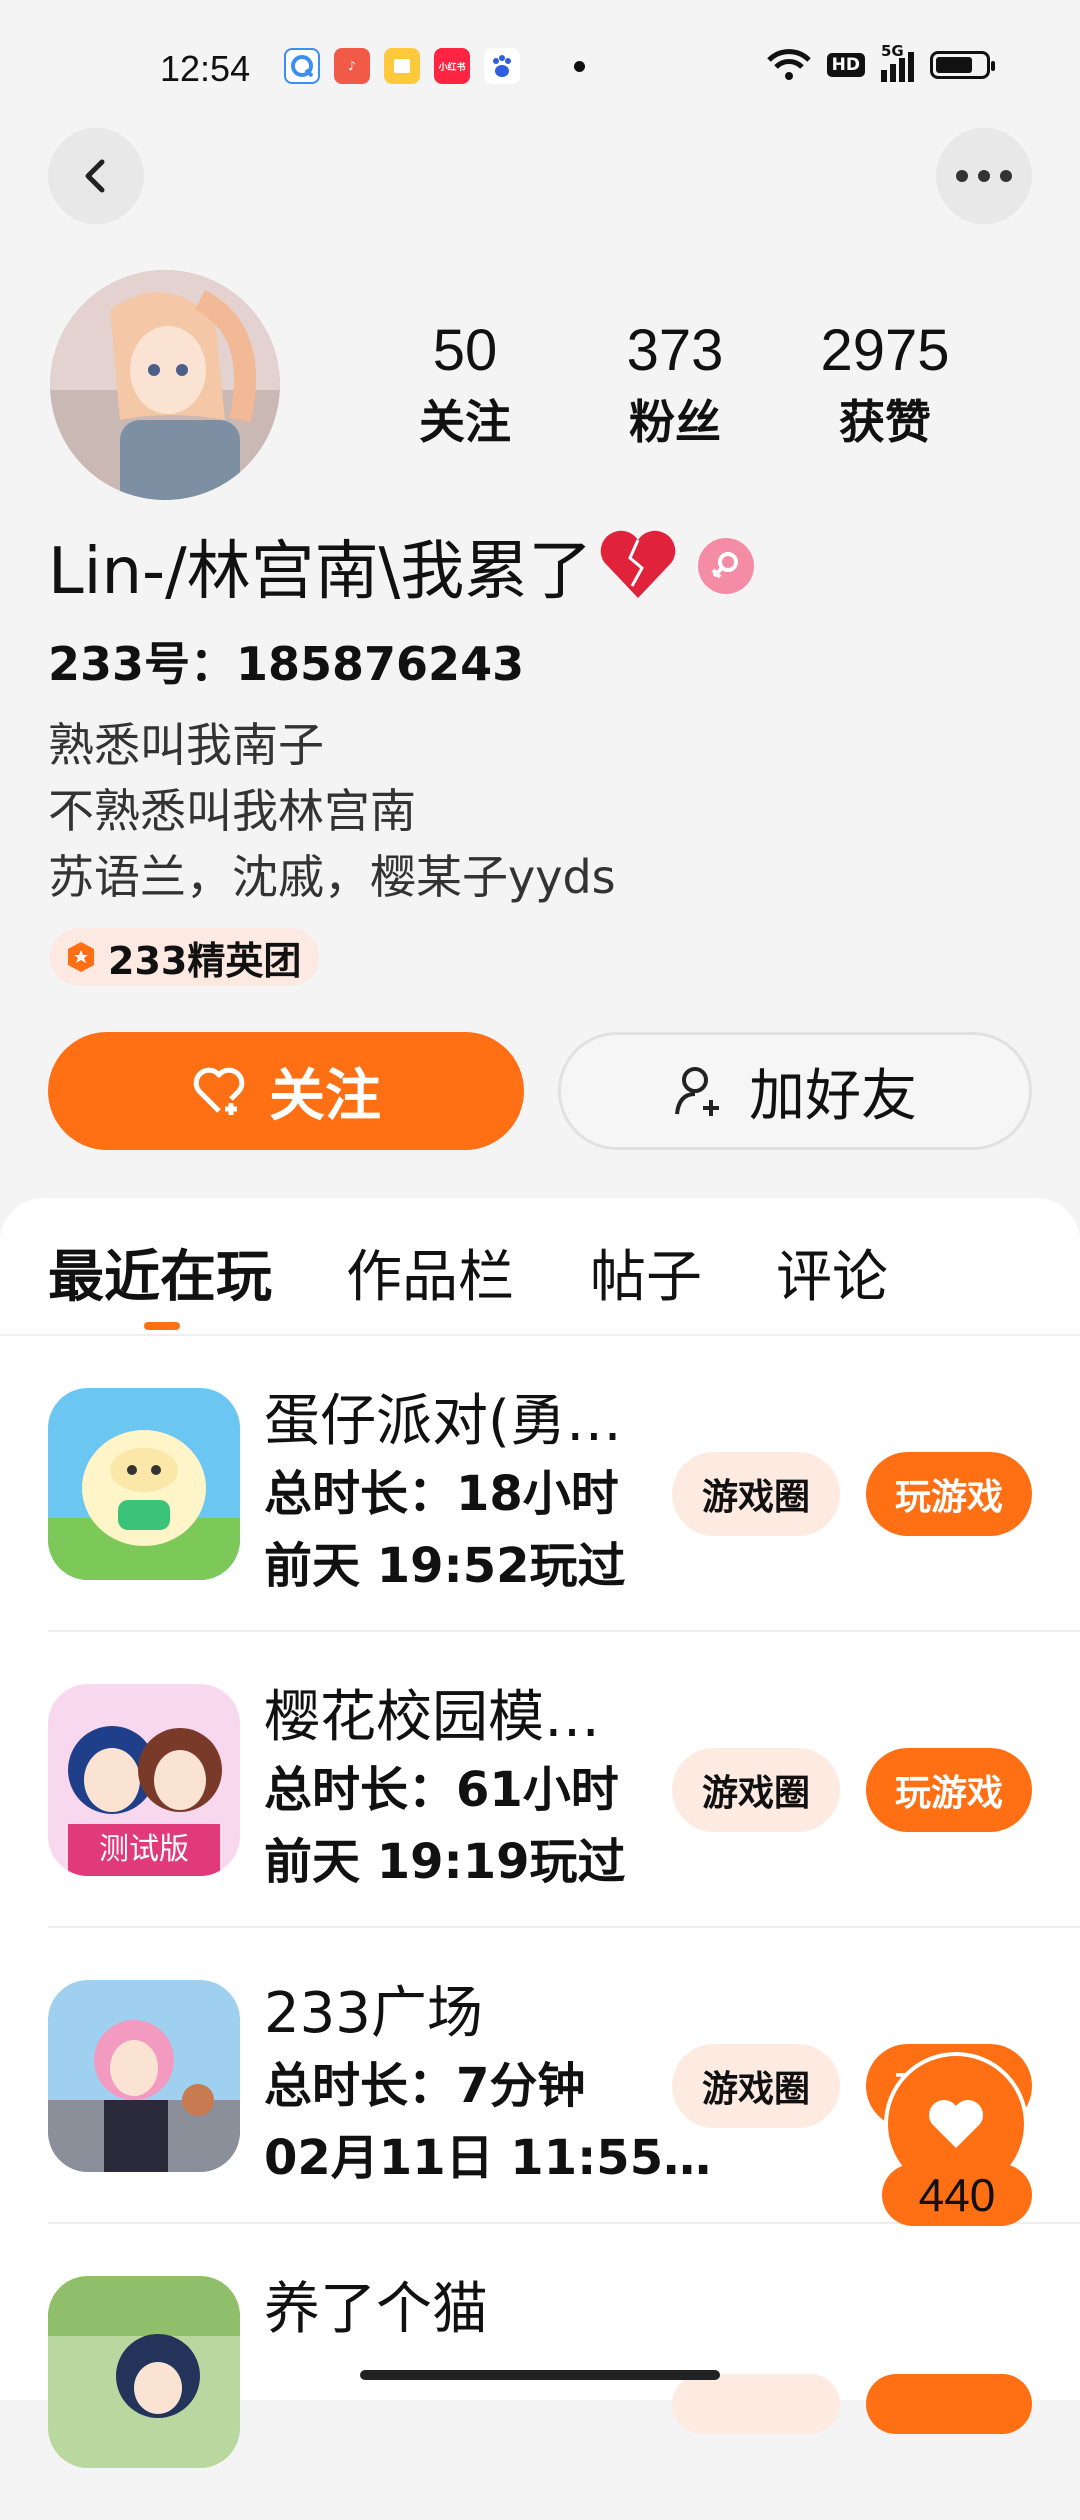  What do you see at coordinates (949, 2404) in the screenshot?
I see `play-game-button` at bounding box center [949, 2404].